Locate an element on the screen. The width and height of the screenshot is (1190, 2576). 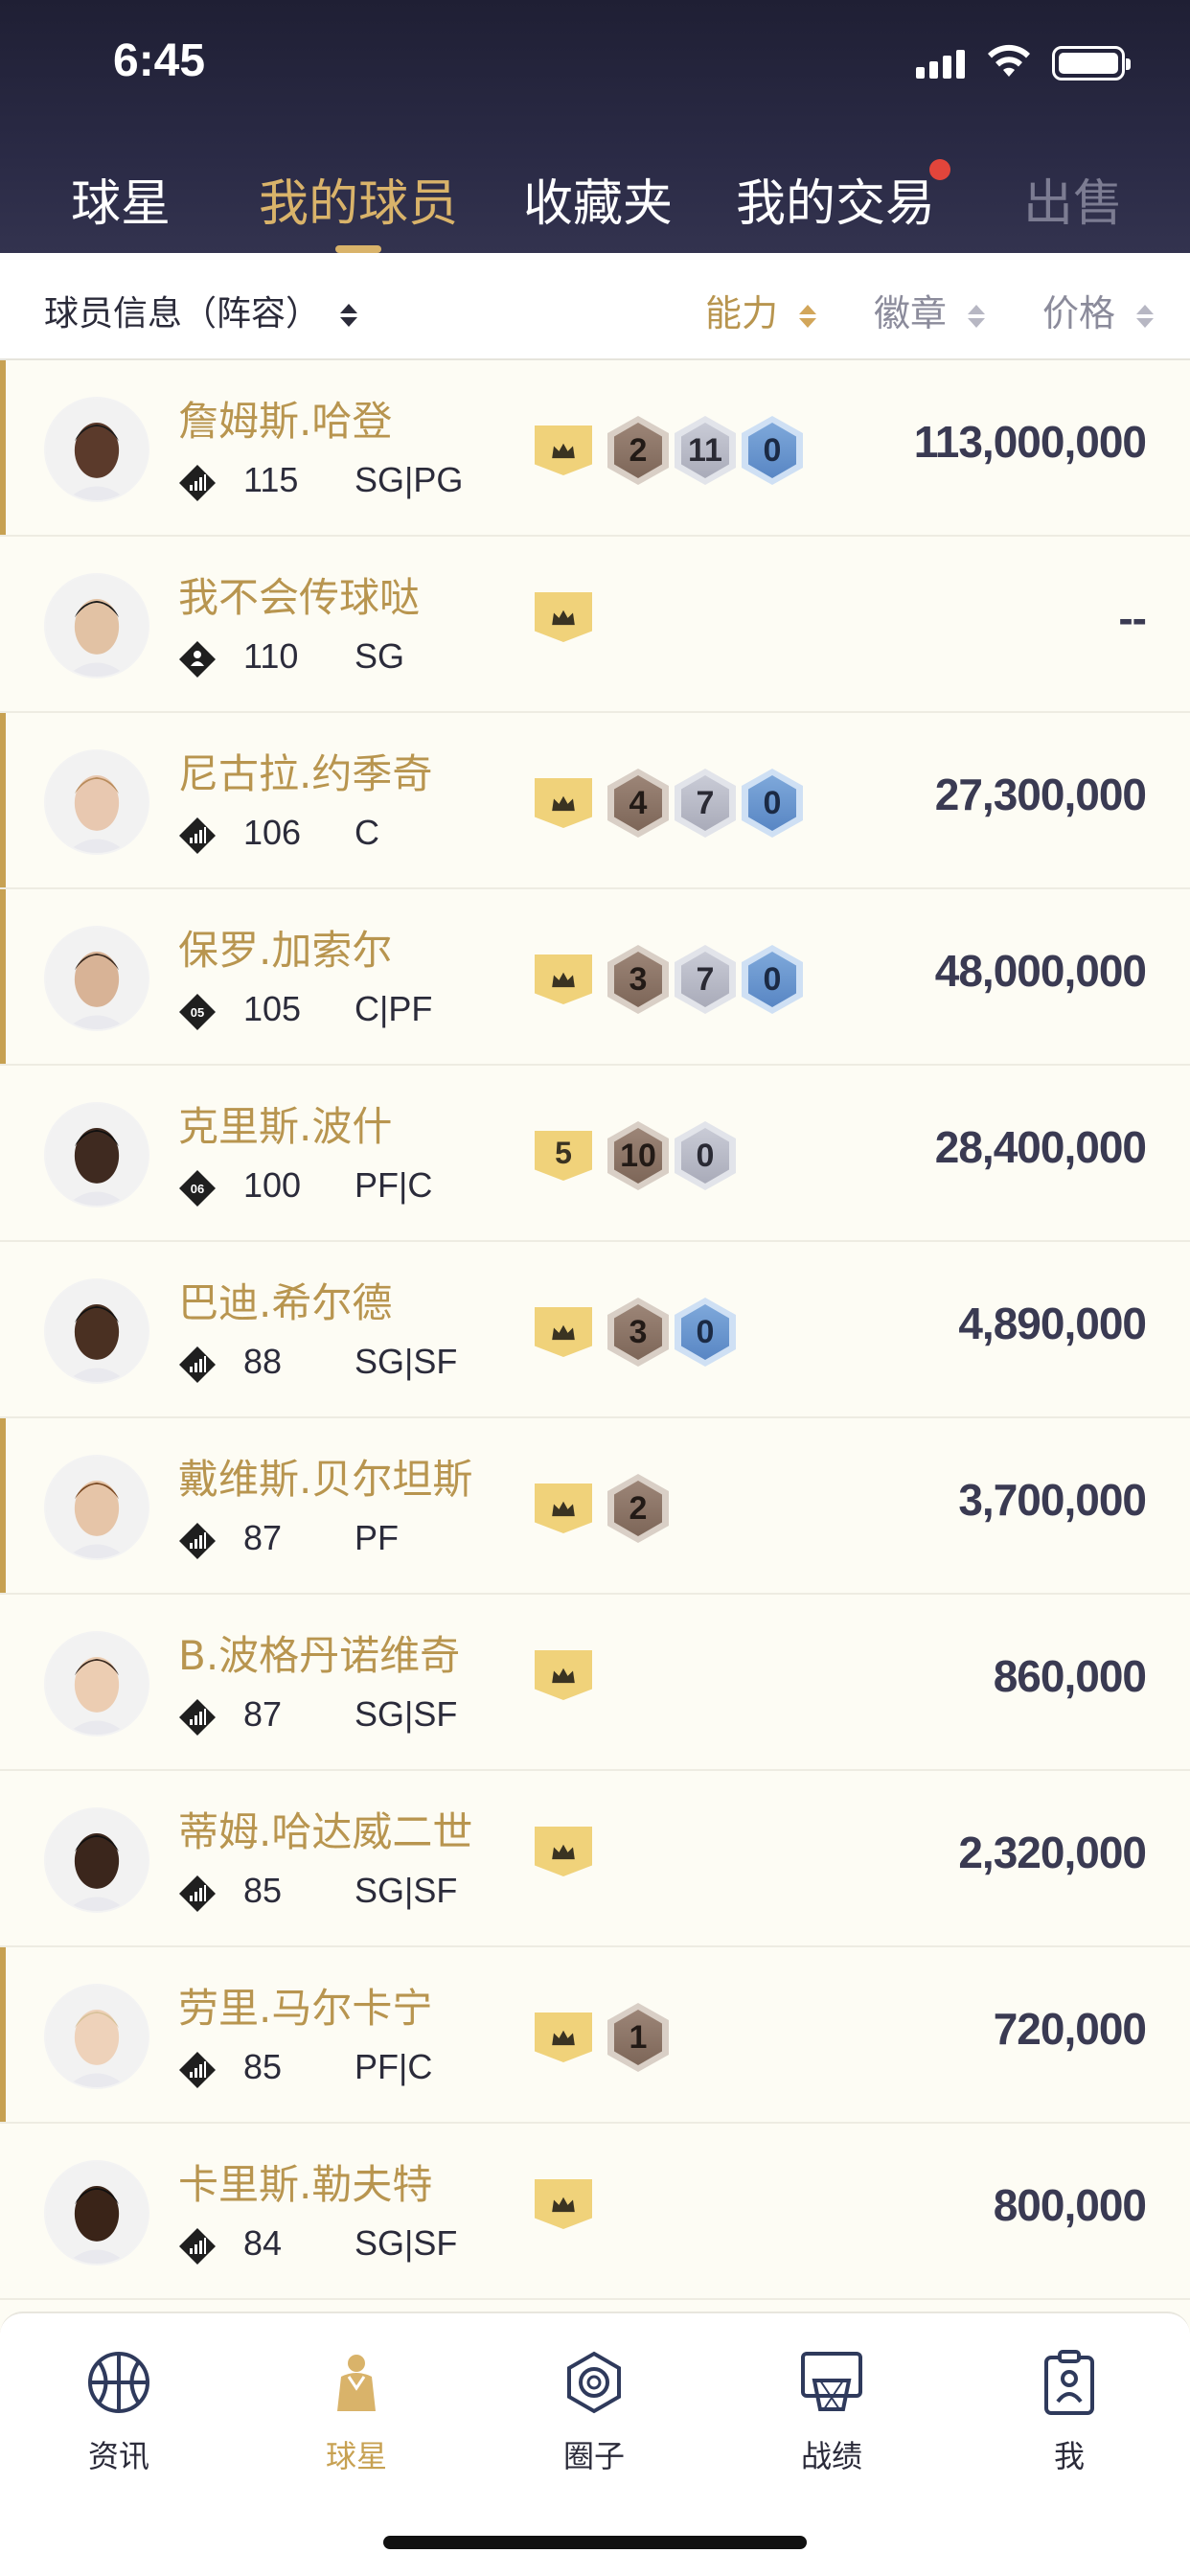
player-name: 保罗.加索尔 is located at coordinates (286, 950).